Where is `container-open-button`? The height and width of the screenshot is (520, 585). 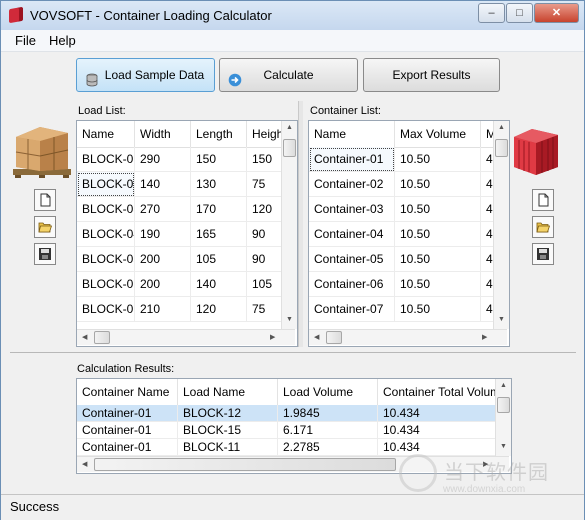
container-open-button is located at coordinates (543, 227).